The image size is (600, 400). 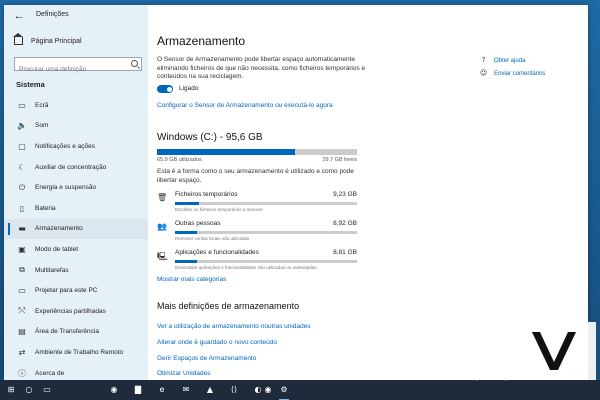 What do you see at coordinates (284, 391) in the screenshot?
I see `settings-icon: ⚙` at bounding box center [284, 391].